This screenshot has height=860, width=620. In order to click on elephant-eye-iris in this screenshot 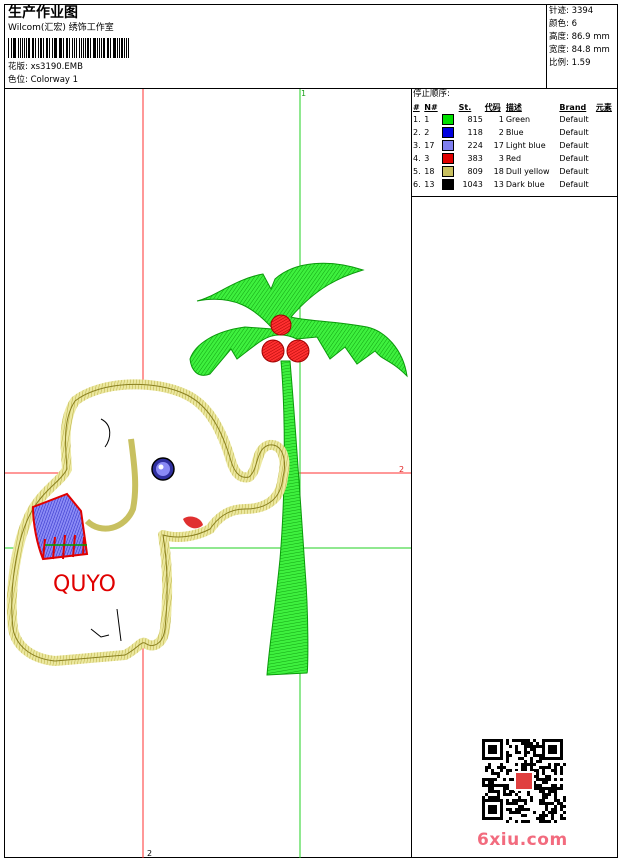, I will do `click(163, 469)`.